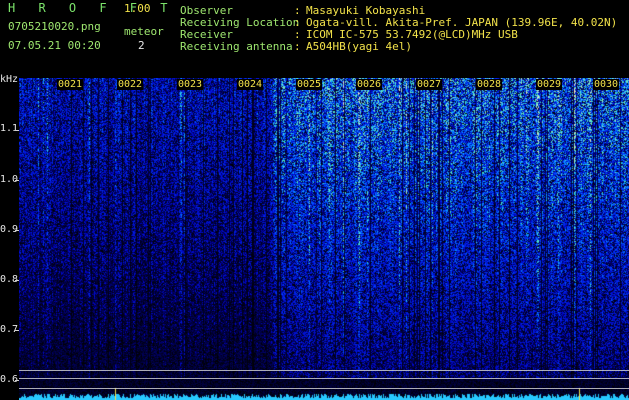  Describe the element at coordinates (70, 84) in the screenshot. I see `minute-mark: 0021` at that location.